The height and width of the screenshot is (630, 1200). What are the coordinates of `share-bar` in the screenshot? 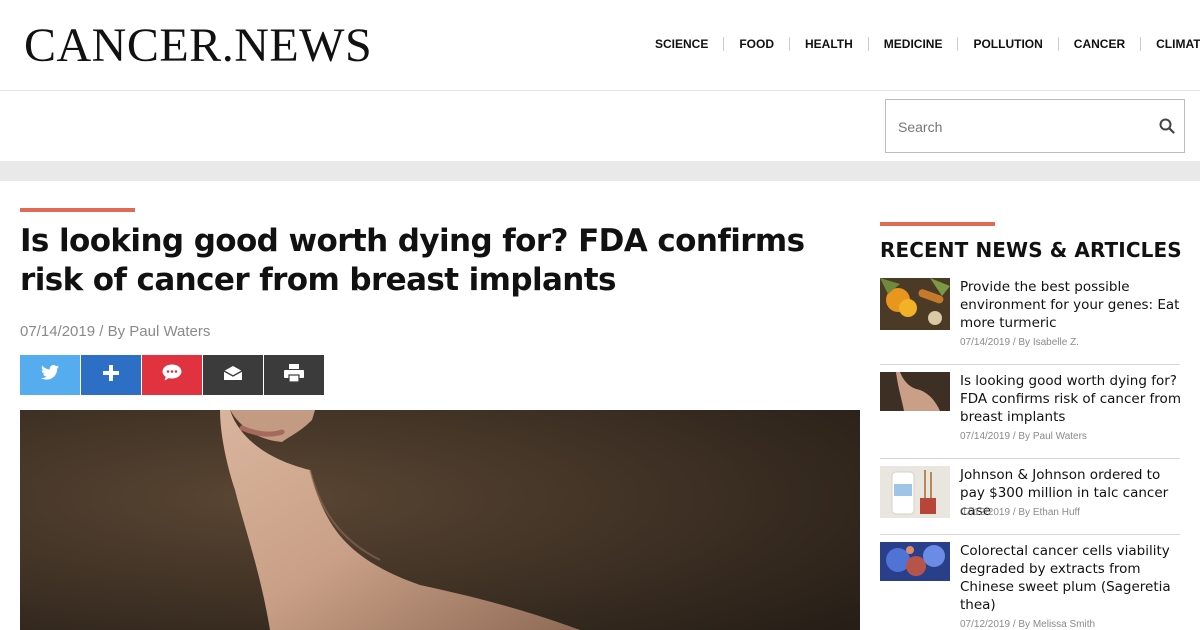 It's located at (172, 375).